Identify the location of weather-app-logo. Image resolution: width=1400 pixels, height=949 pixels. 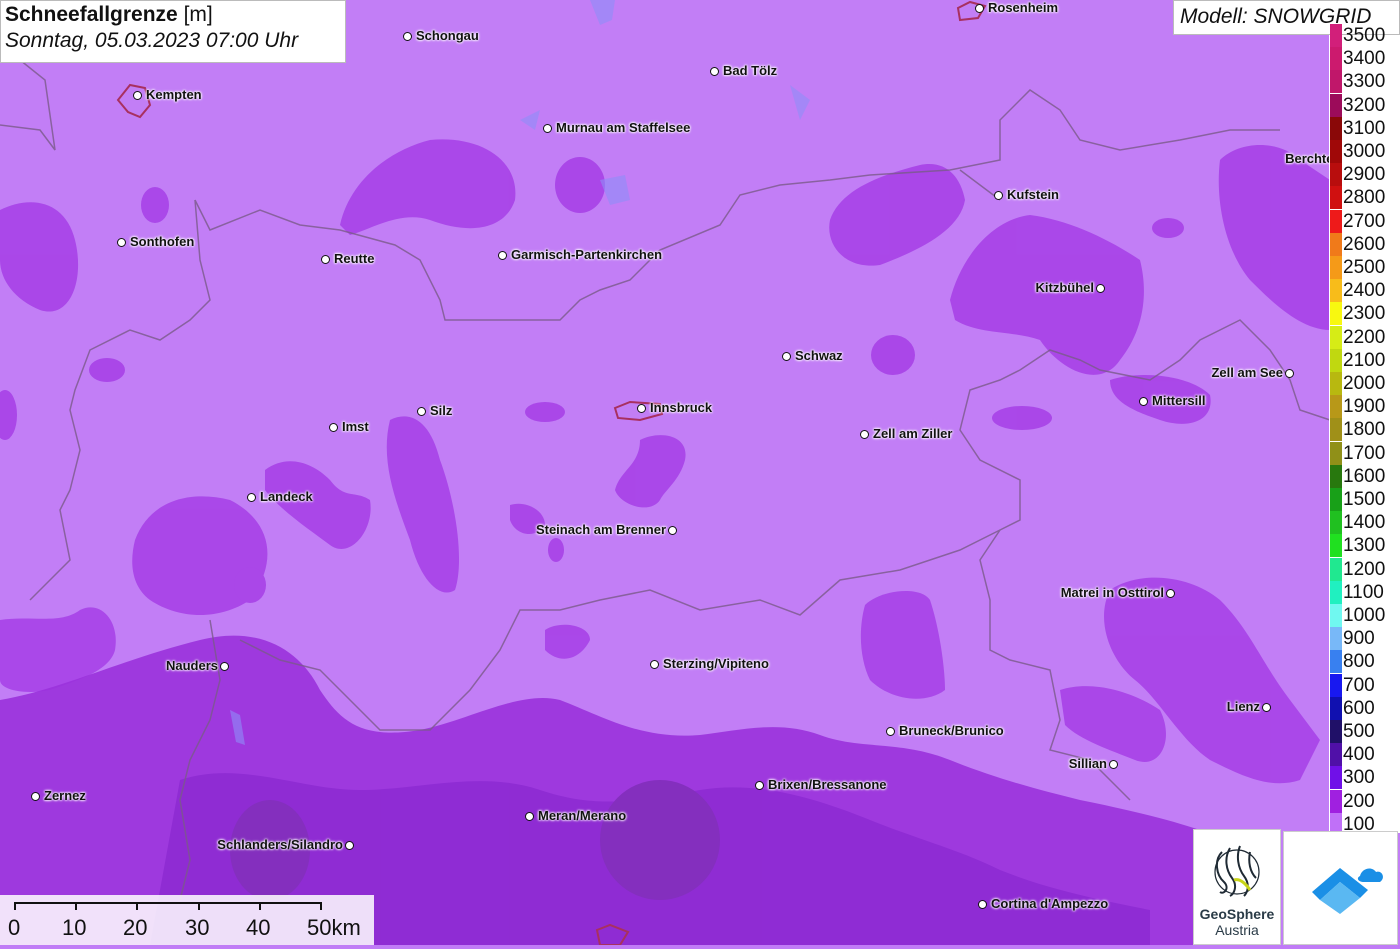
(1340, 888).